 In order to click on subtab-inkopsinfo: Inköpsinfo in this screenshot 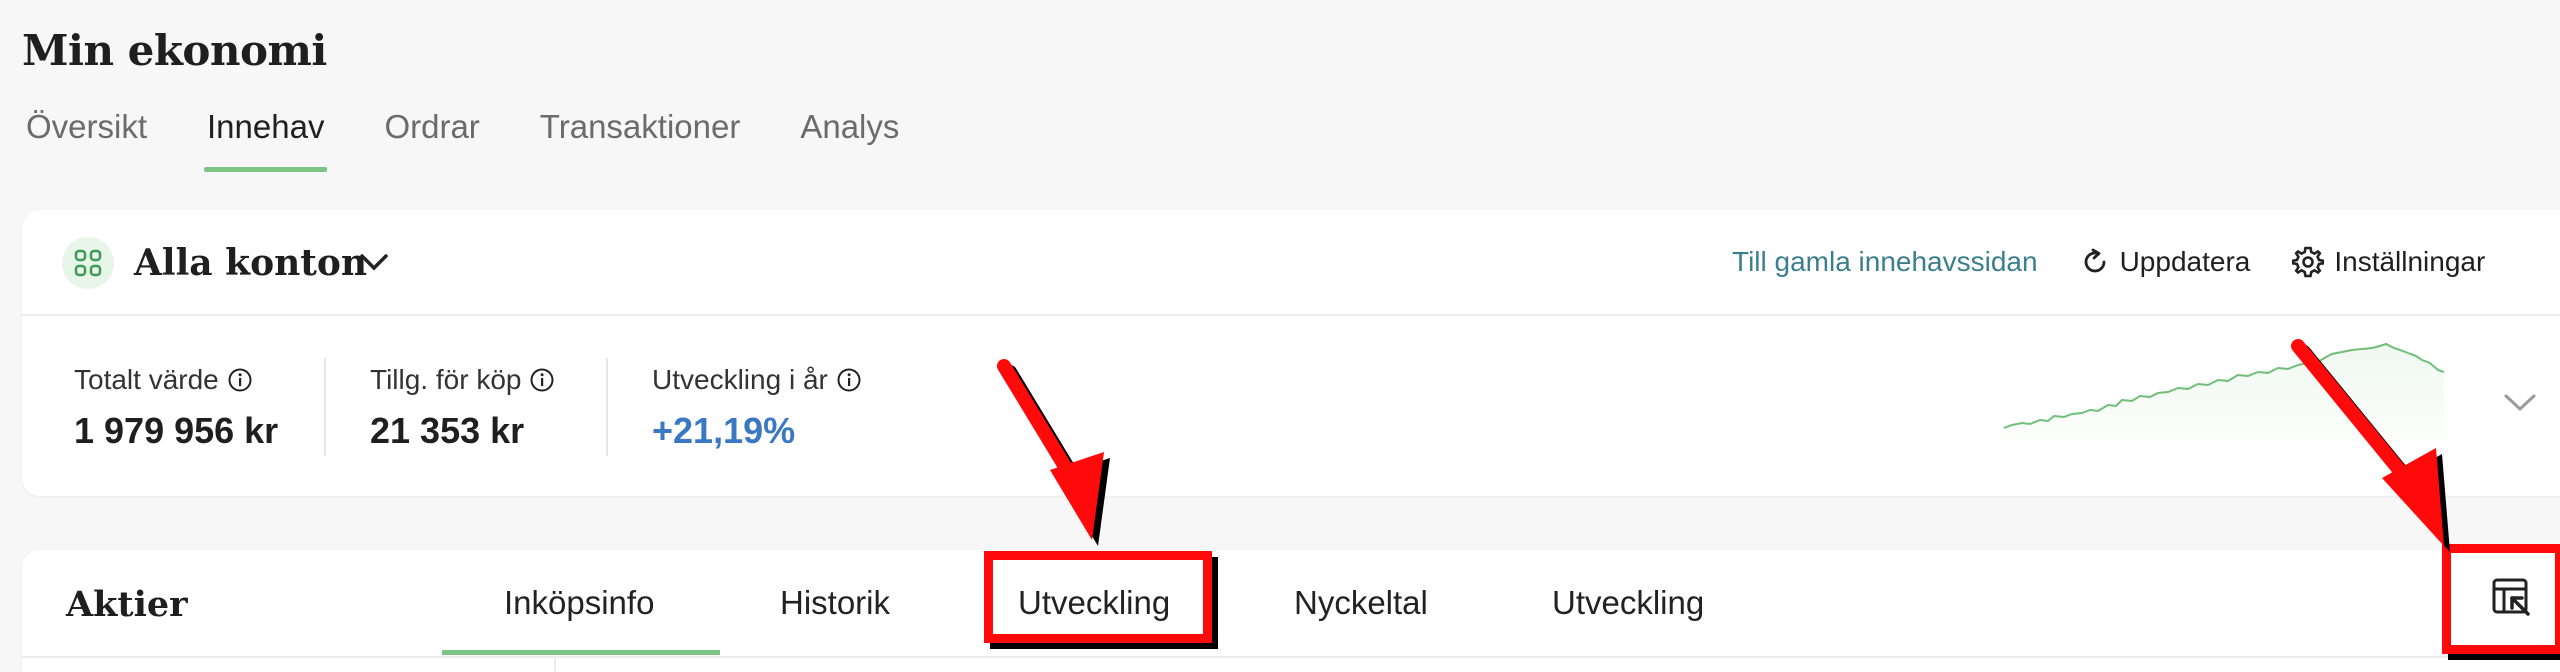, I will do `click(579, 603)`.